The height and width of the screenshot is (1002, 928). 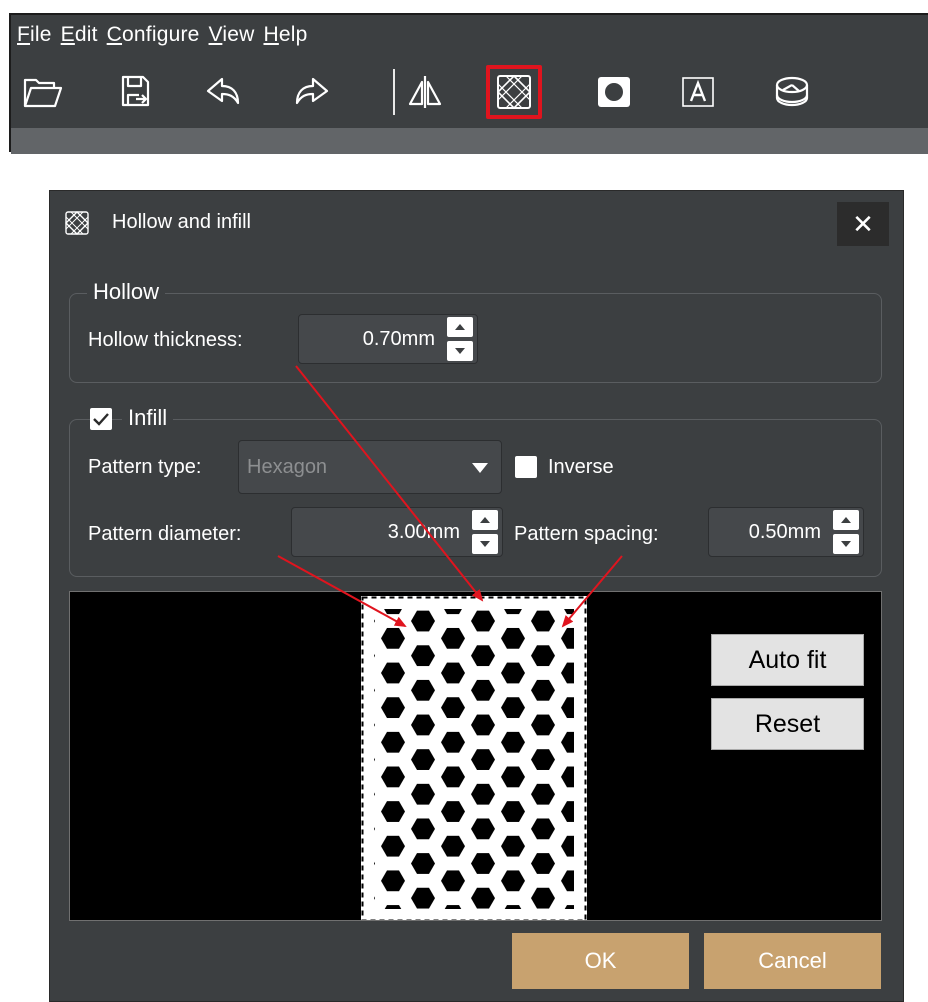 I want to click on pattern-spacing-value: 0.50mm, so click(x=784, y=532).